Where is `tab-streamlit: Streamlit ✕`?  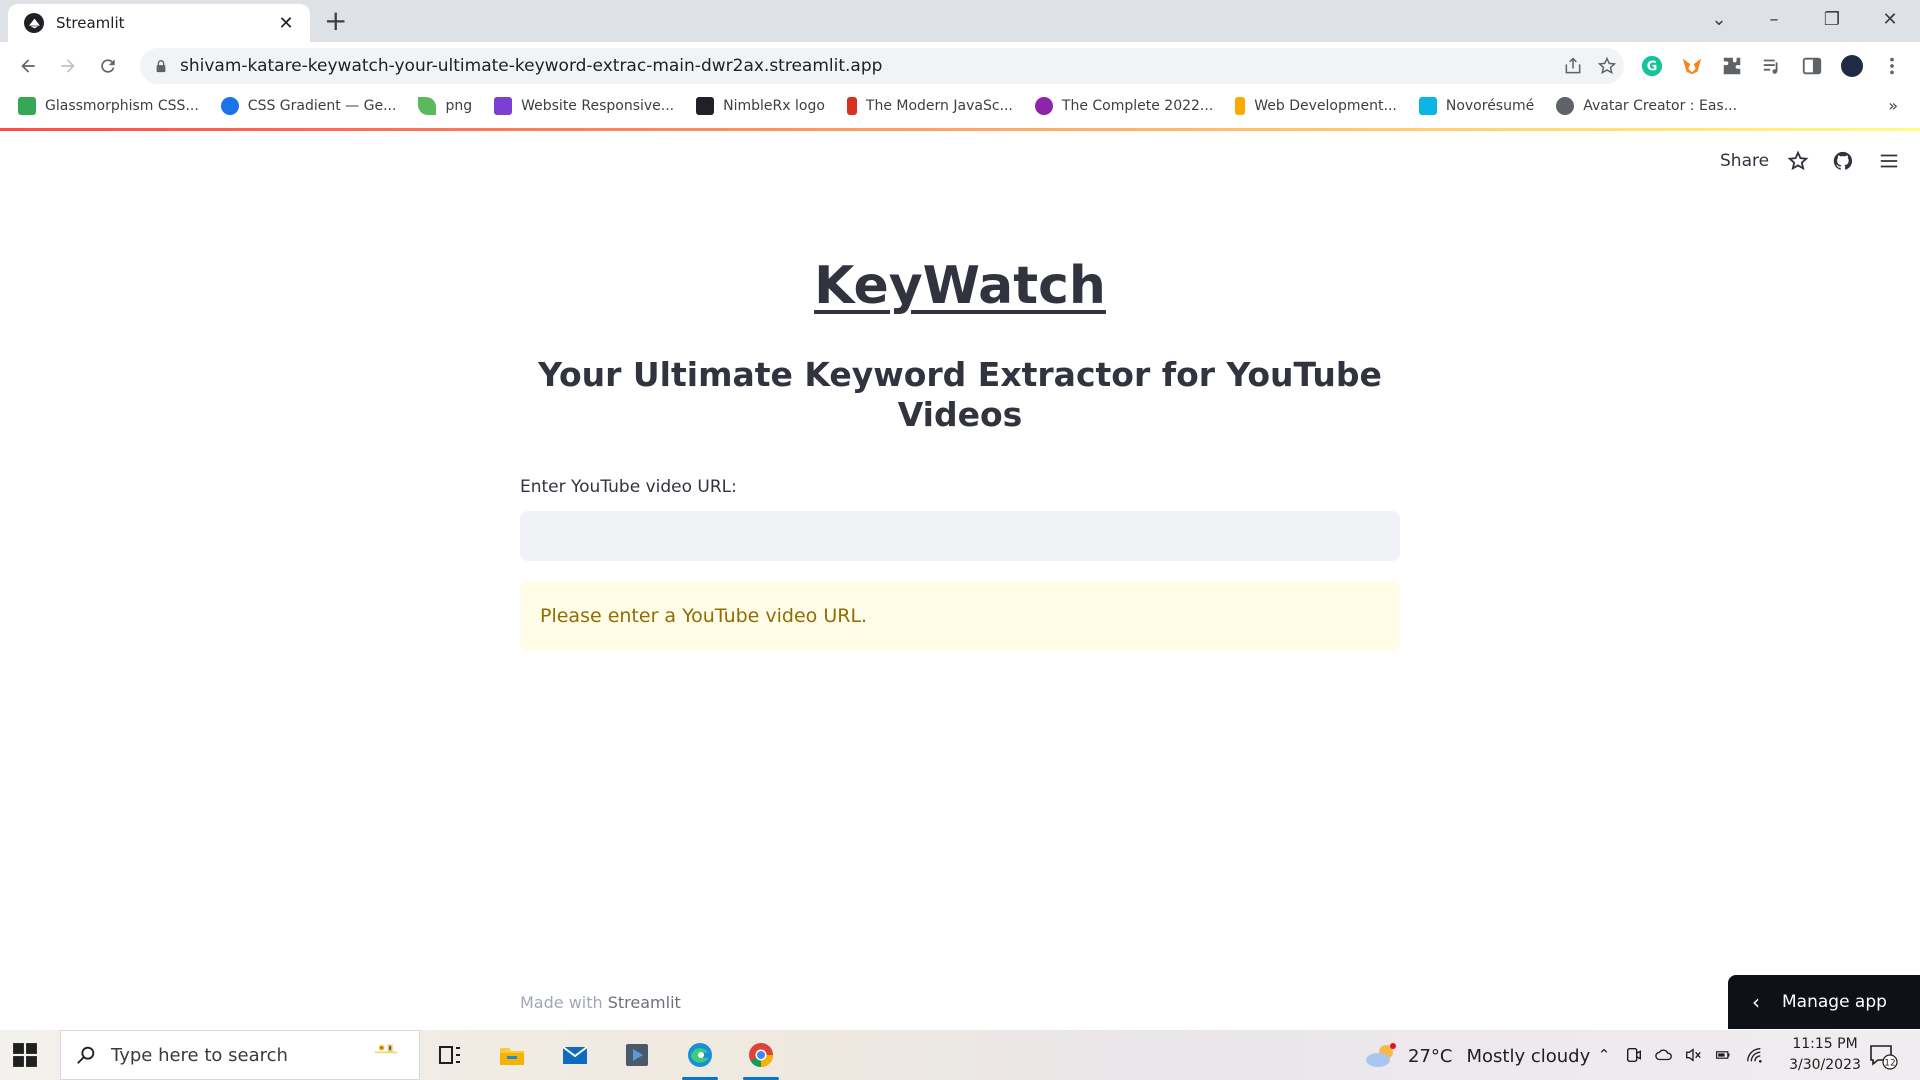
tab-streamlit: Streamlit ✕ is located at coordinates (159, 23).